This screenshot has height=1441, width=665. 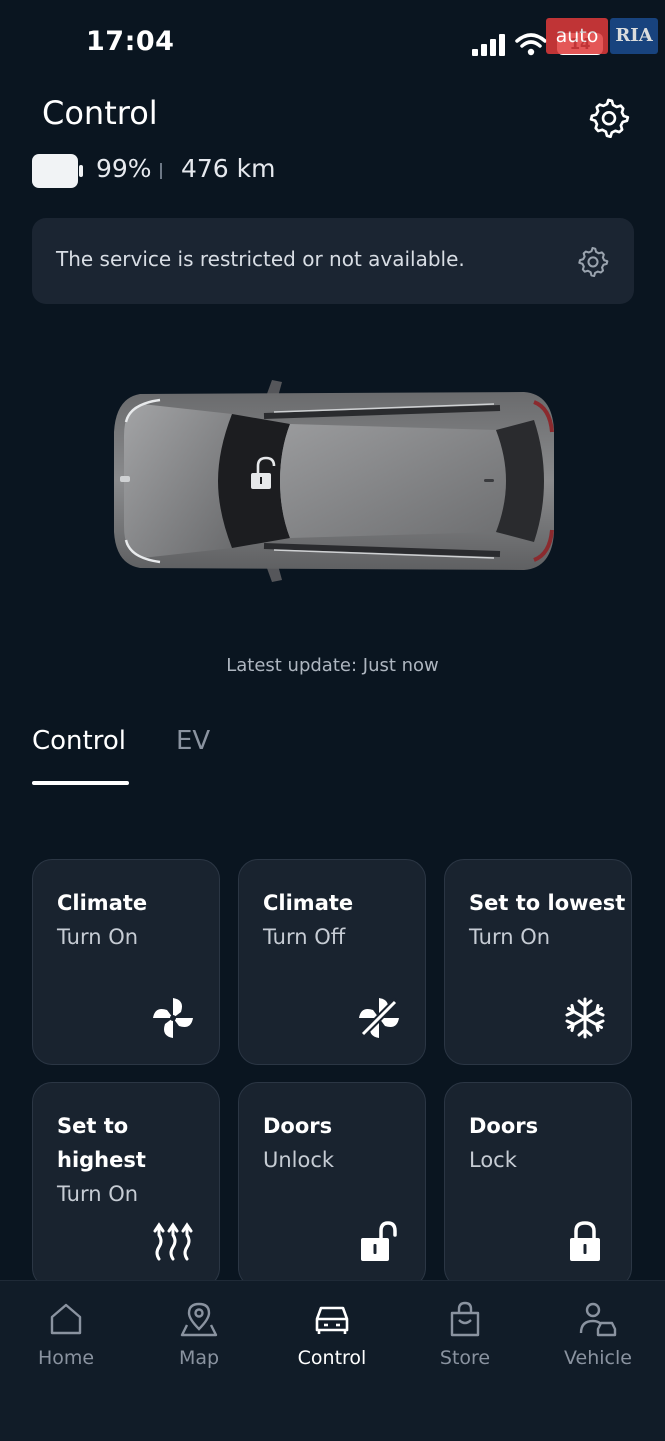 I want to click on card-title: Set to highest Turn On, so click(x=137, y=1160).